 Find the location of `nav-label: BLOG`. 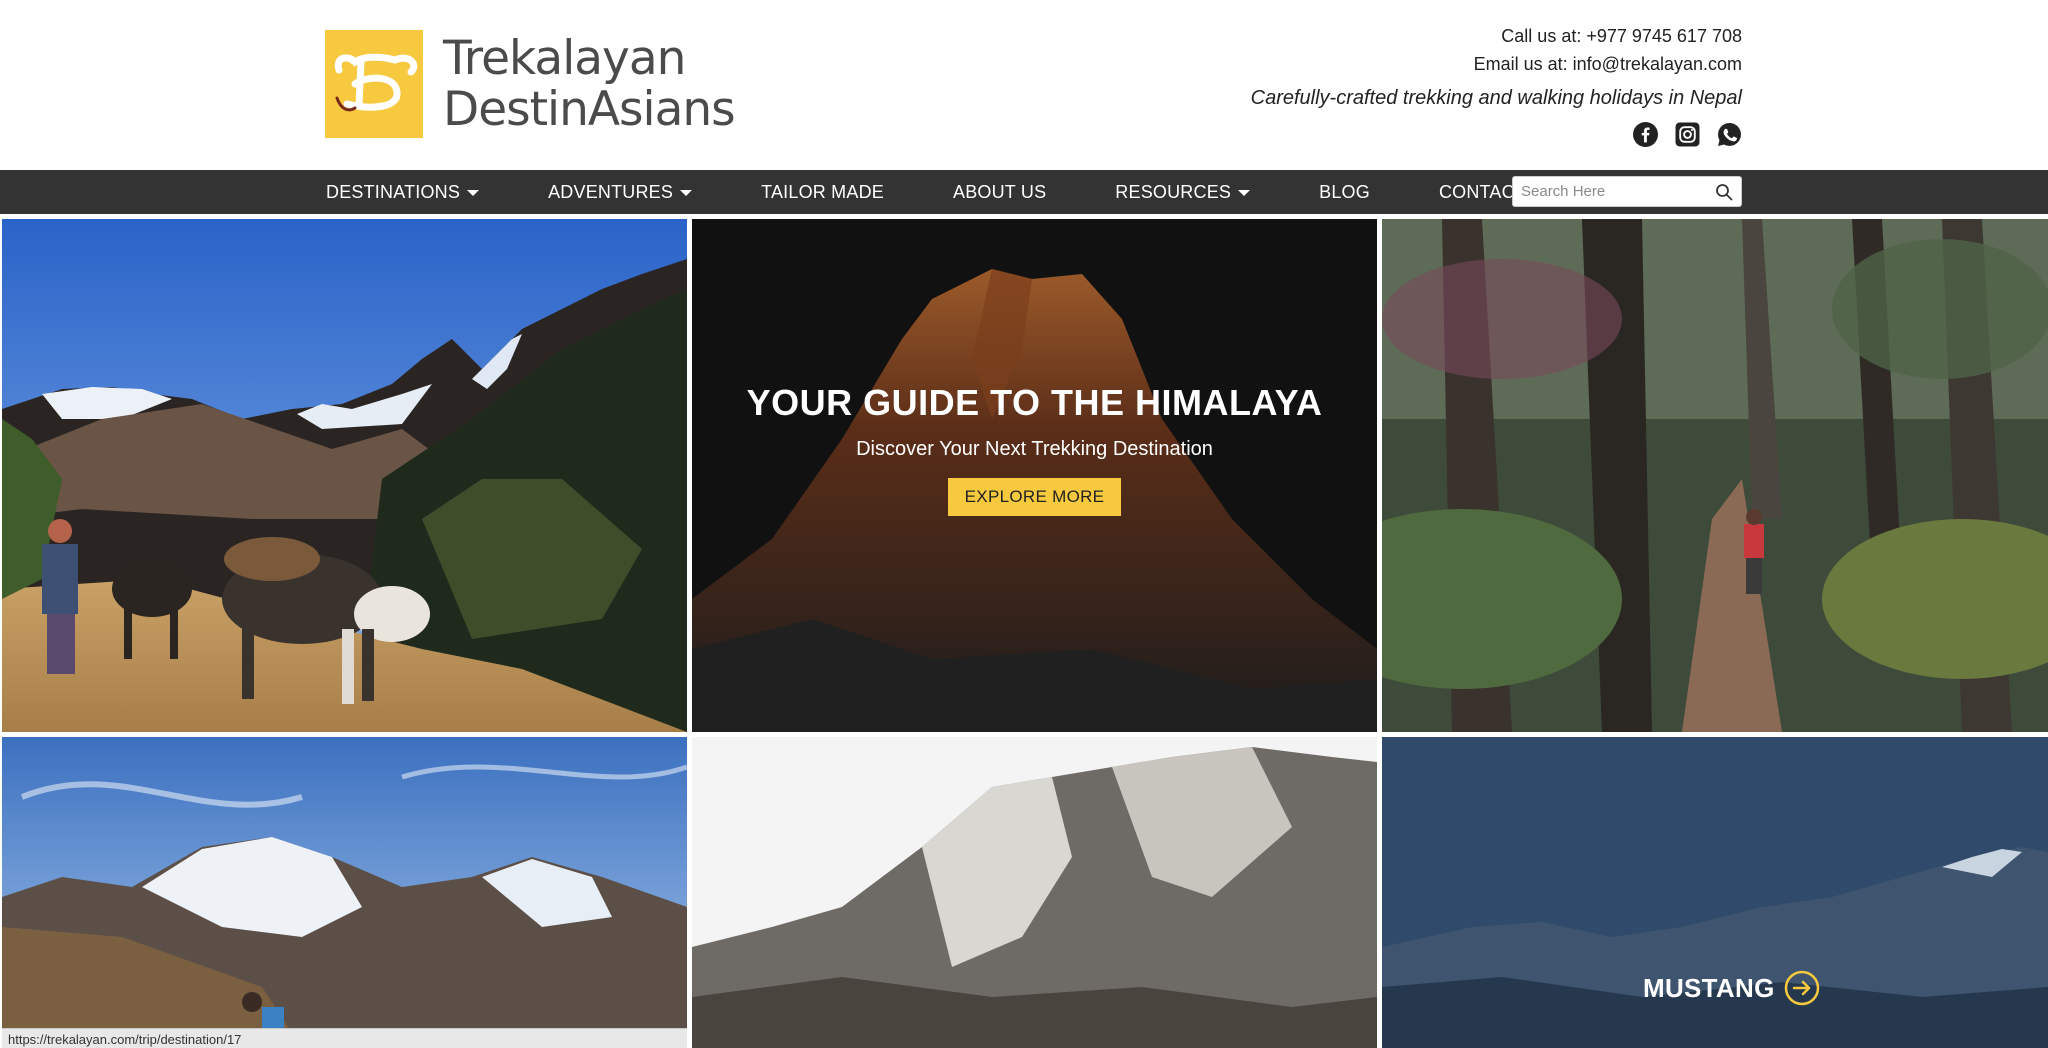

nav-label: BLOG is located at coordinates (1344, 191).